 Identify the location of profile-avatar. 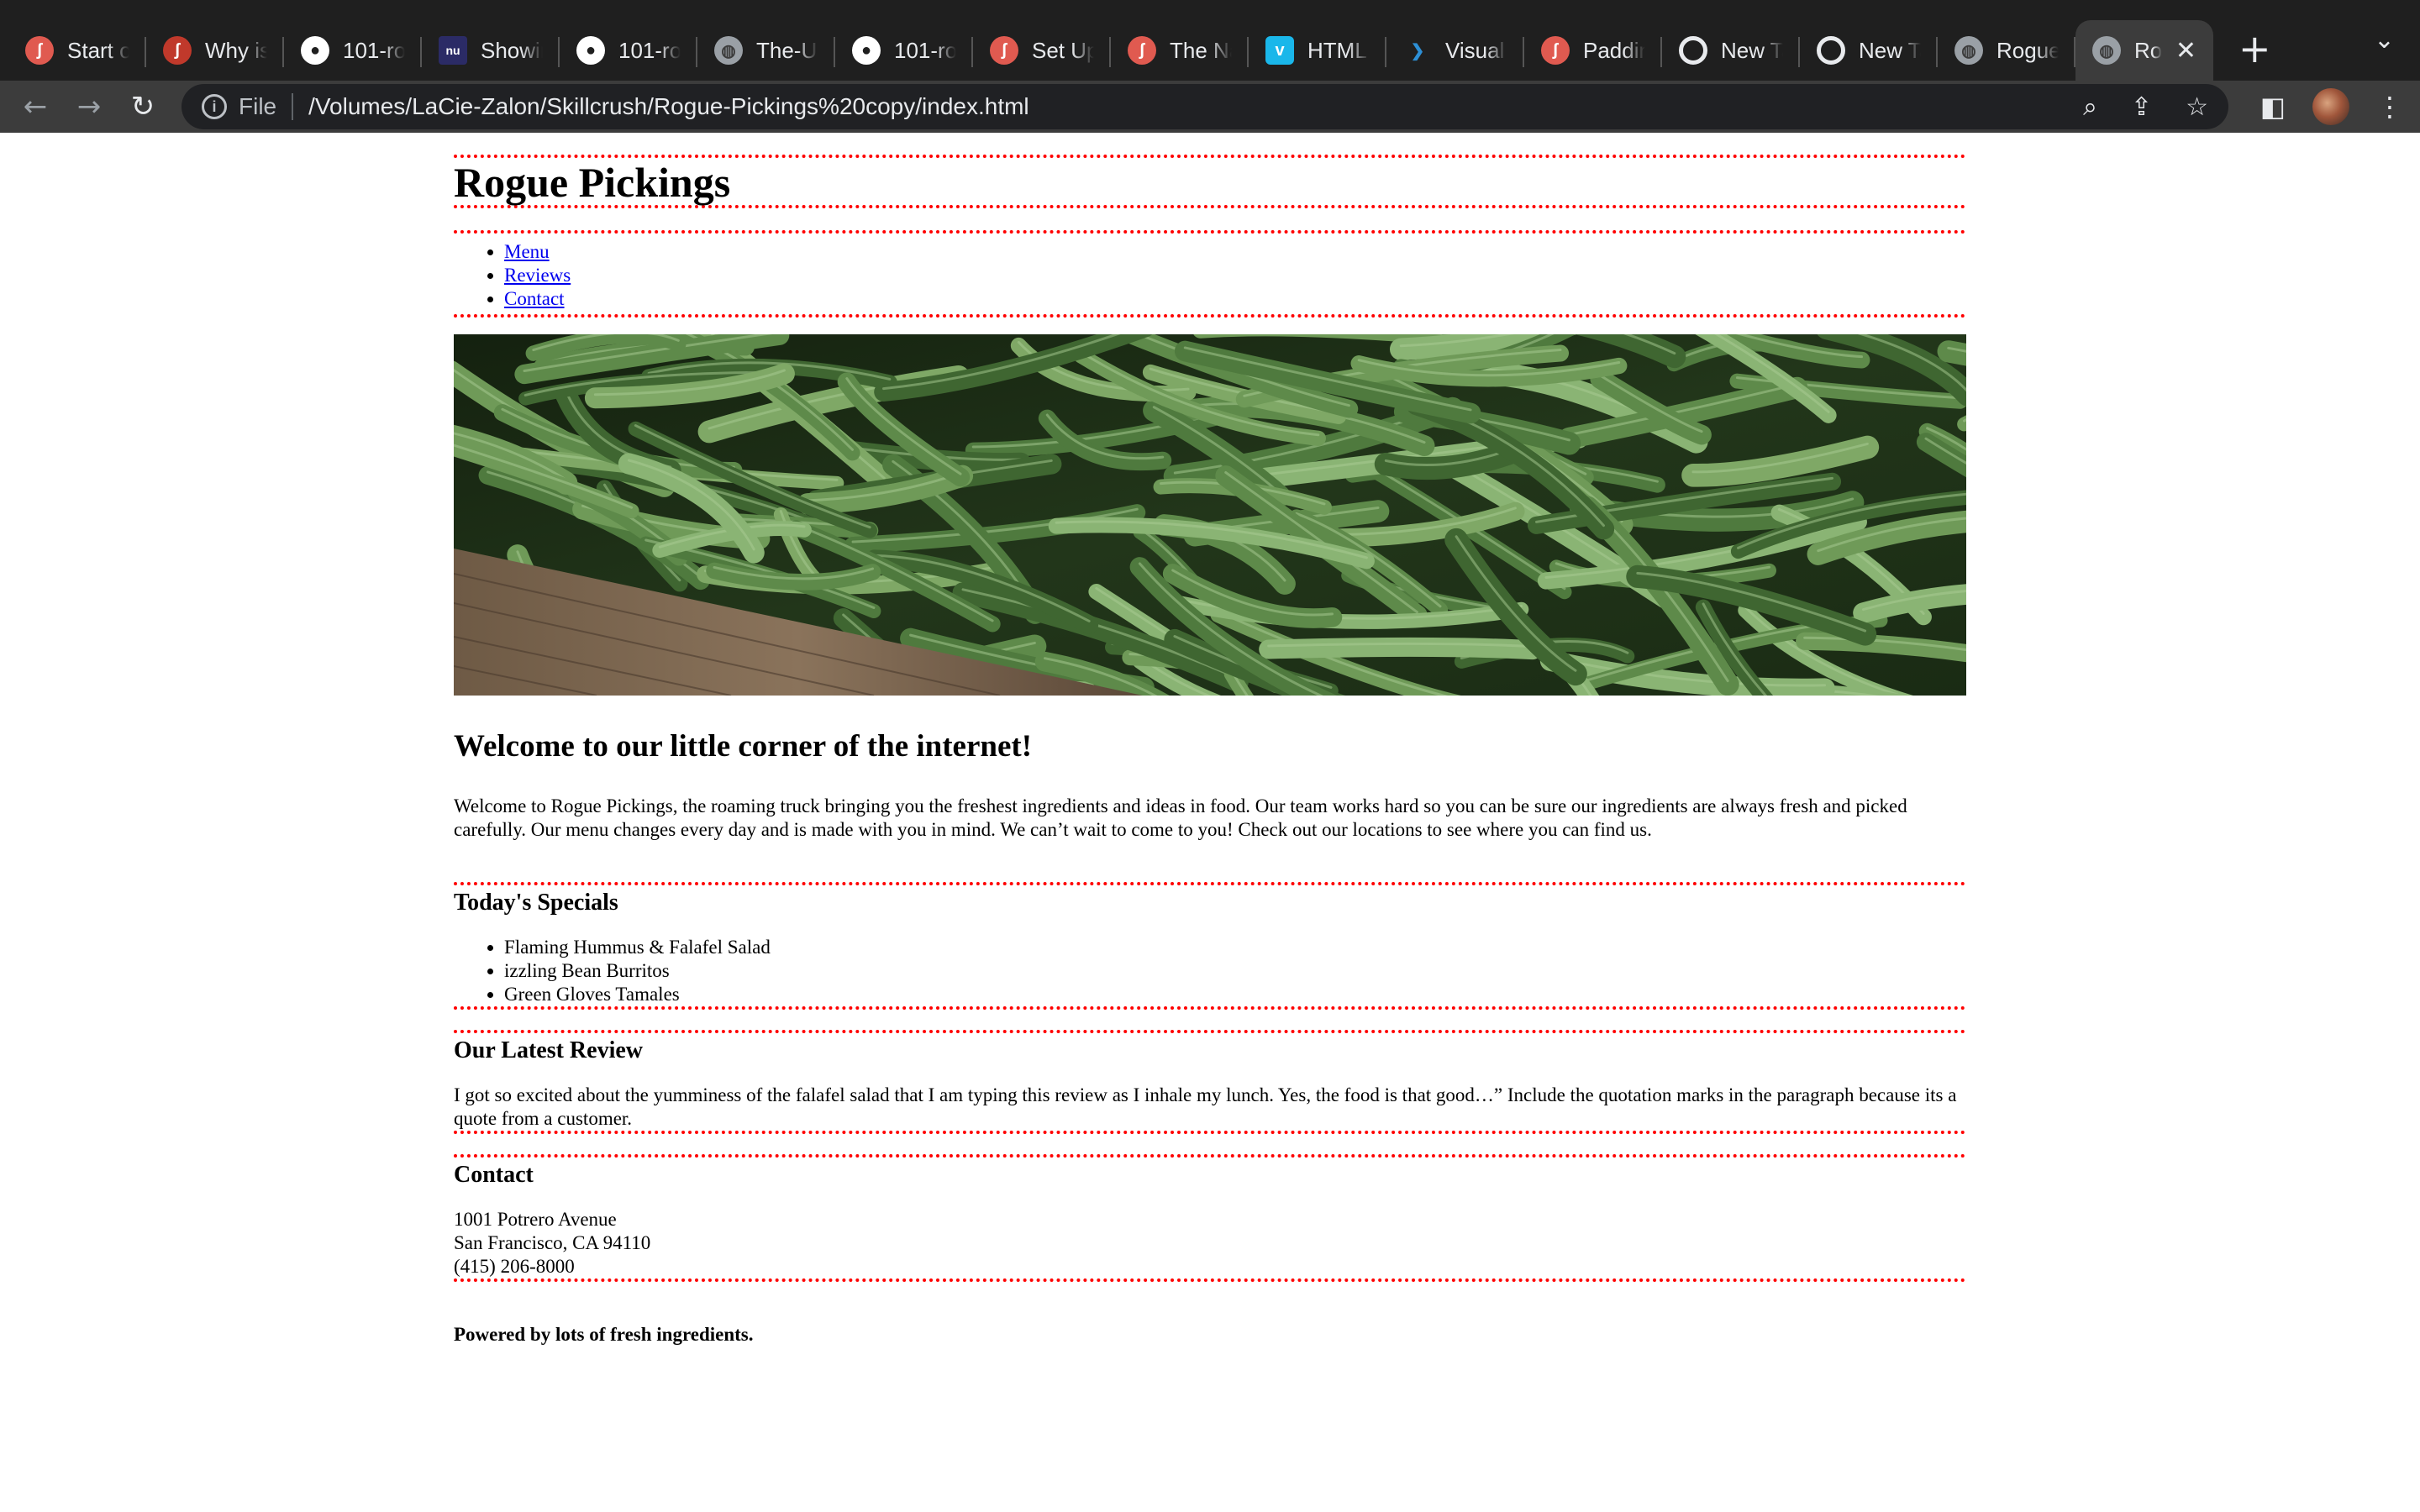
(2330, 106).